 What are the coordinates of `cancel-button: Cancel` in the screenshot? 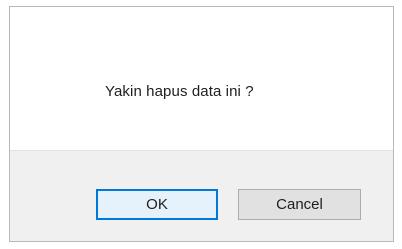 It's located at (299, 204).